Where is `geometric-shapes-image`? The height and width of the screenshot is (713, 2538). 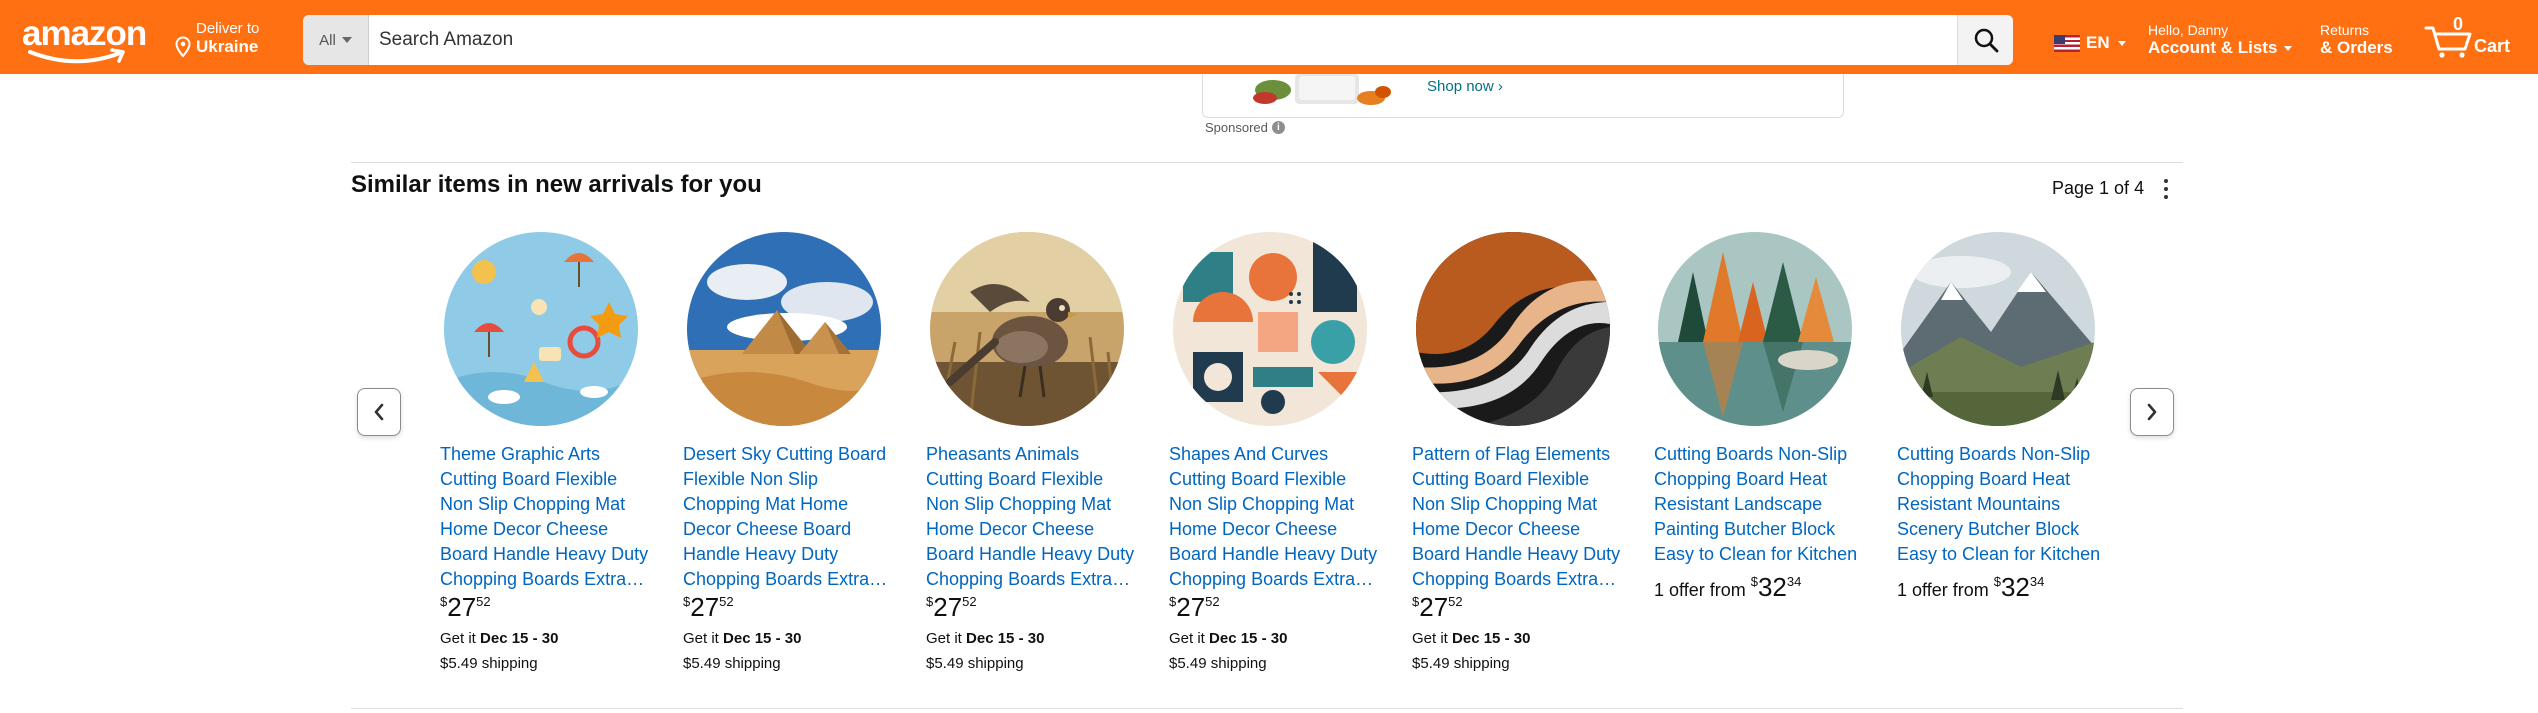 geometric-shapes-image is located at coordinates (1270, 329).